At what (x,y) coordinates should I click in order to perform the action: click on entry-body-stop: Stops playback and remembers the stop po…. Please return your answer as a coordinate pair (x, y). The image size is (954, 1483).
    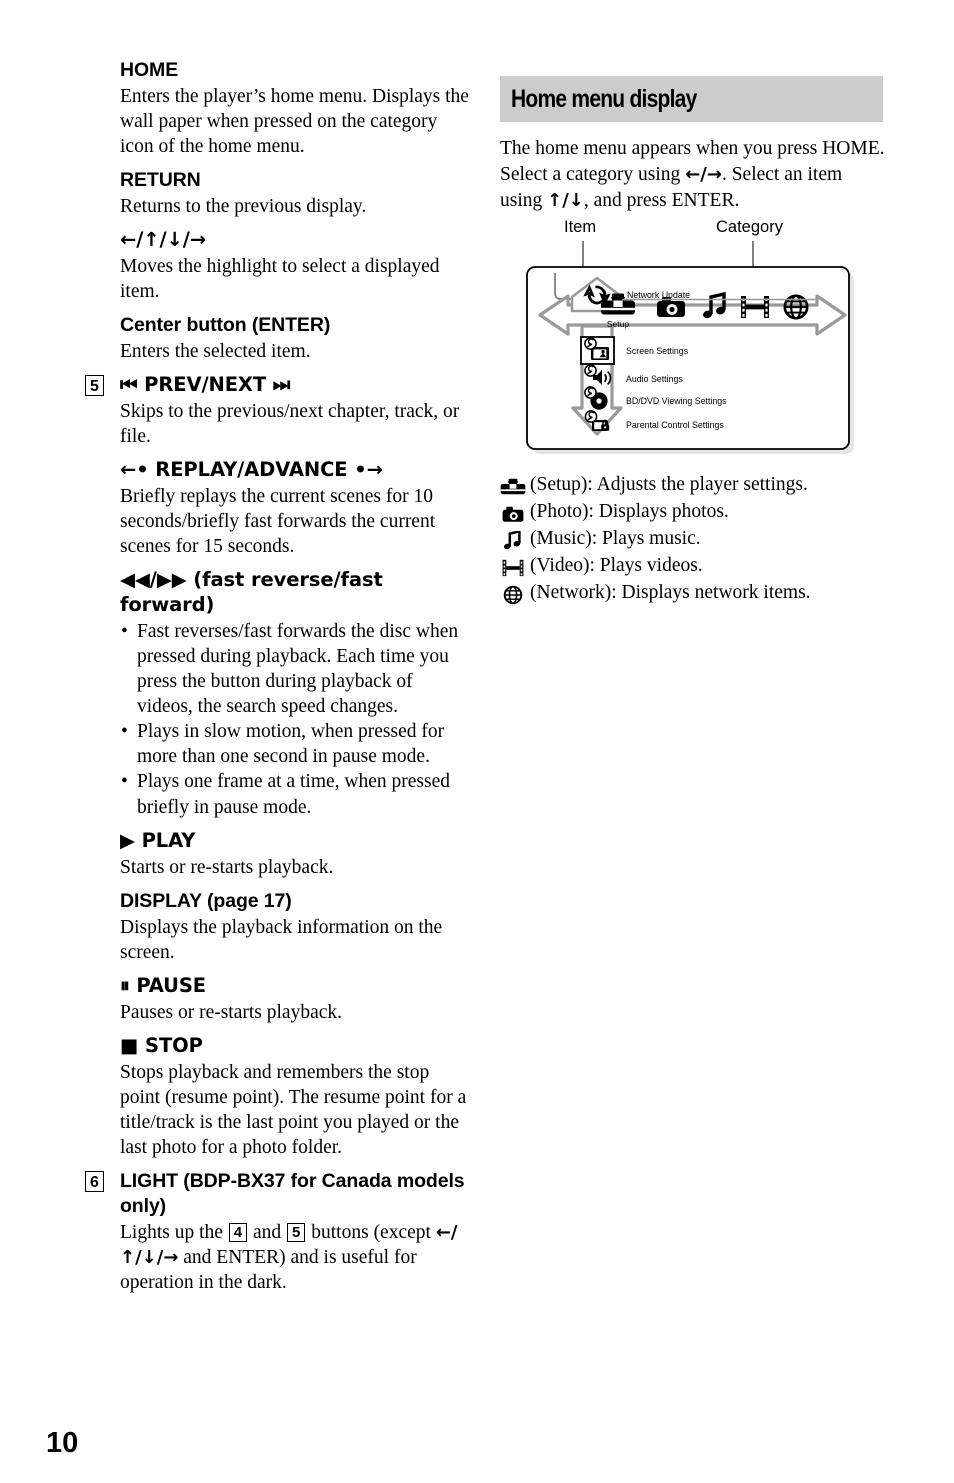
    Looking at the image, I should click on (293, 1109).